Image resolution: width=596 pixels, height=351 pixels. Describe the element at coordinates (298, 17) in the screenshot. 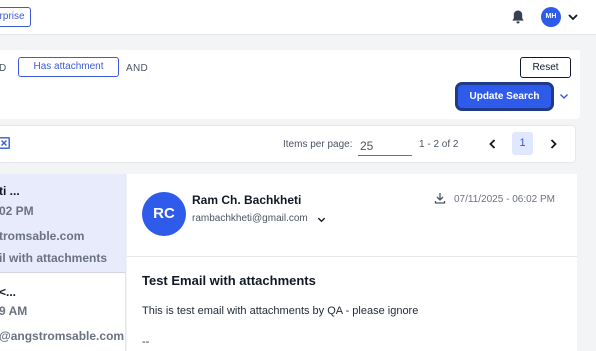

I see `top-bar: erprise MH` at that location.